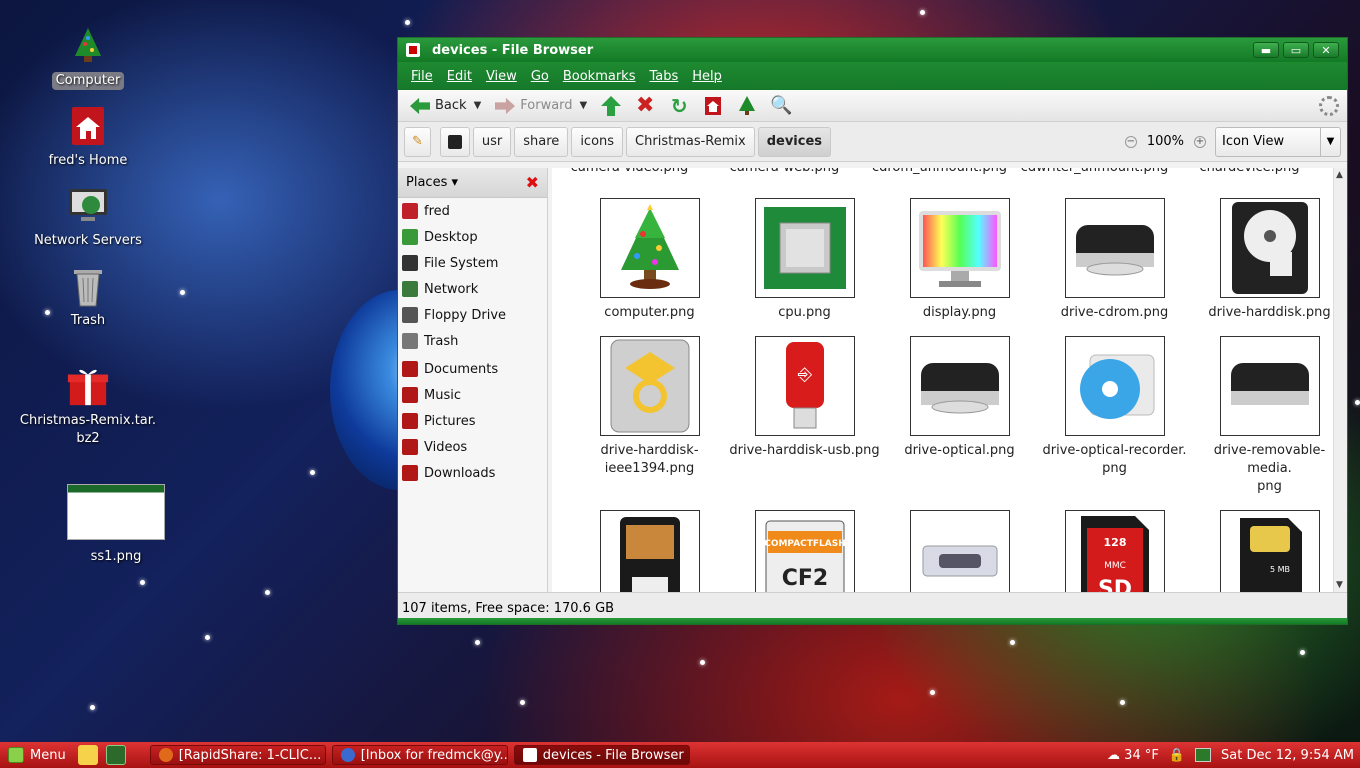 The image size is (1360, 768). I want to click on menu-file: File, so click(422, 76).